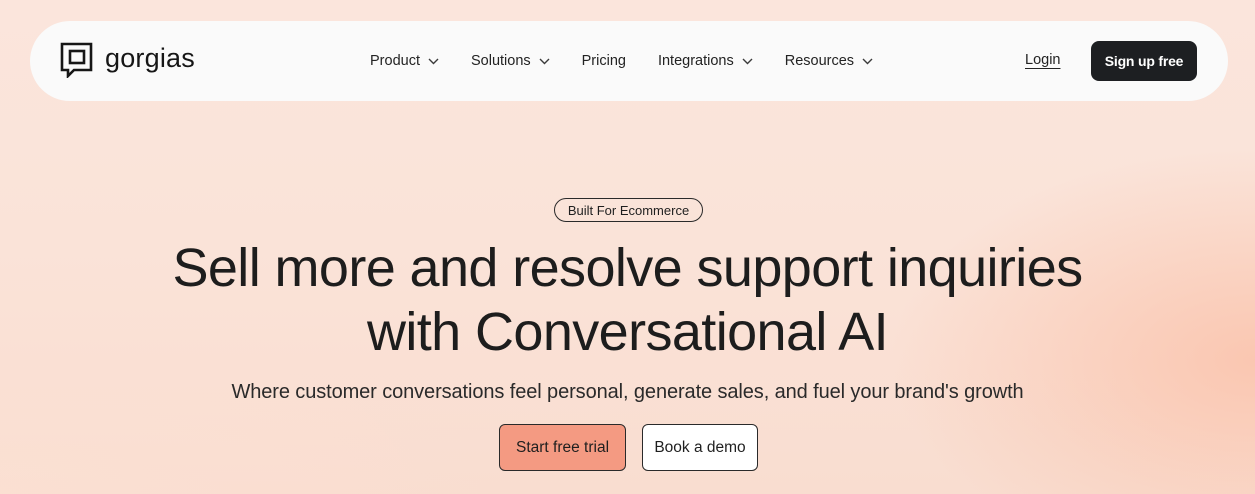 The height and width of the screenshot is (494, 1255). What do you see at coordinates (627, 268) in the screenshot?
I see `hero-headline-line1: Sell more and resolve support inquiries` at bounding box center [627, 268].